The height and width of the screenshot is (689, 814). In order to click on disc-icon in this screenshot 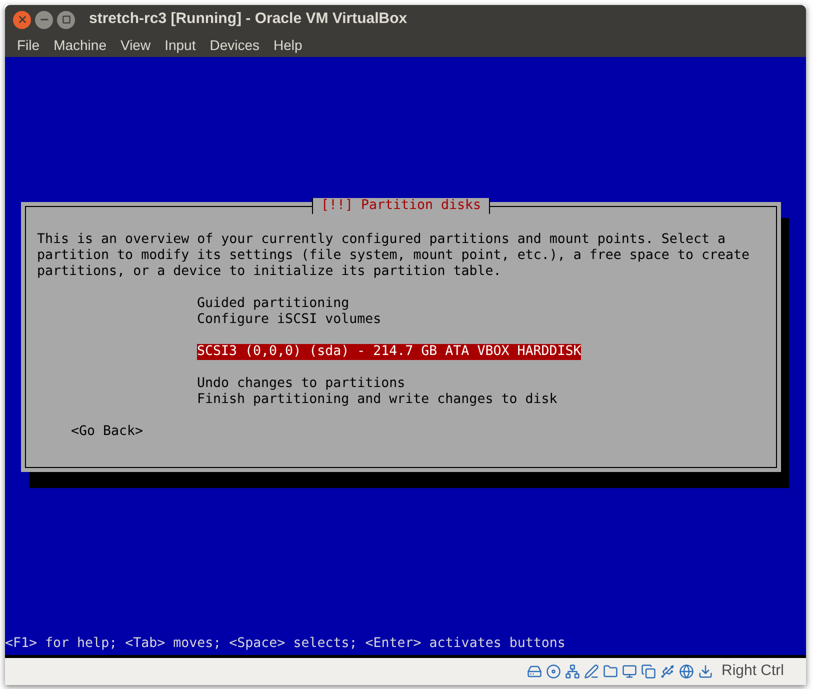, I will do `click(554, 671)`.